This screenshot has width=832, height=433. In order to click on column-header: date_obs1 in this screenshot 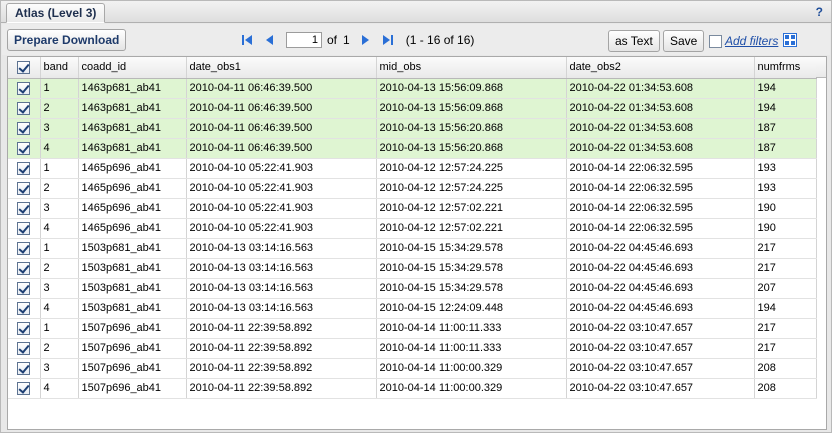, I will do `click(281, 68)`.